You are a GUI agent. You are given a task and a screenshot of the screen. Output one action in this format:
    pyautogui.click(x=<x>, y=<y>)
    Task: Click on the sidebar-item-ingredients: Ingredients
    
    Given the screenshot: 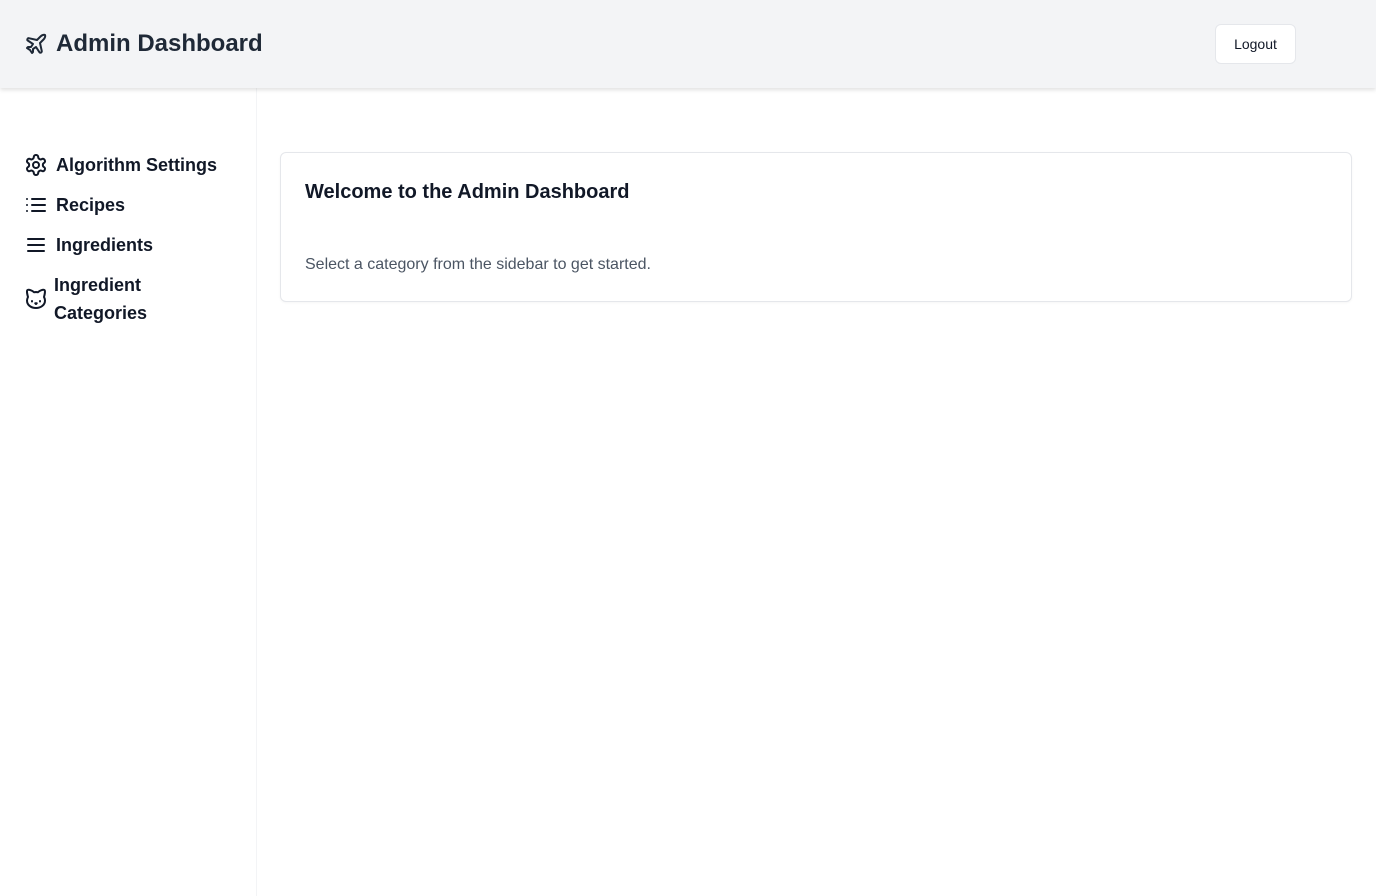 What is the action you would take?
    pyautogui.click(x=88, y=245)
    